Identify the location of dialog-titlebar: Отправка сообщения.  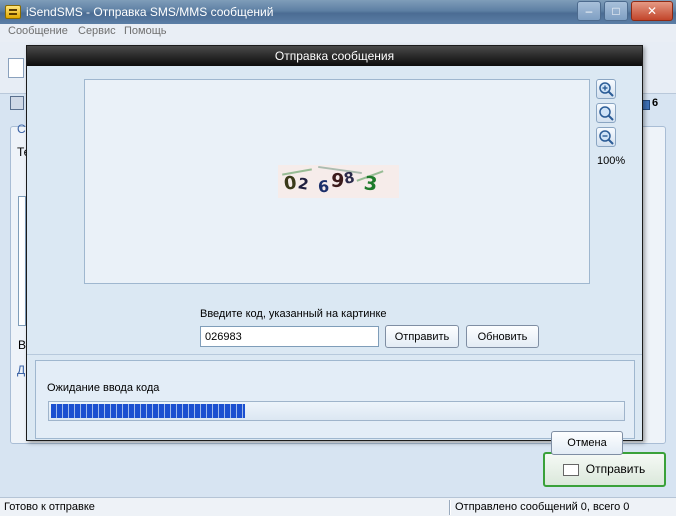
(334, 56).